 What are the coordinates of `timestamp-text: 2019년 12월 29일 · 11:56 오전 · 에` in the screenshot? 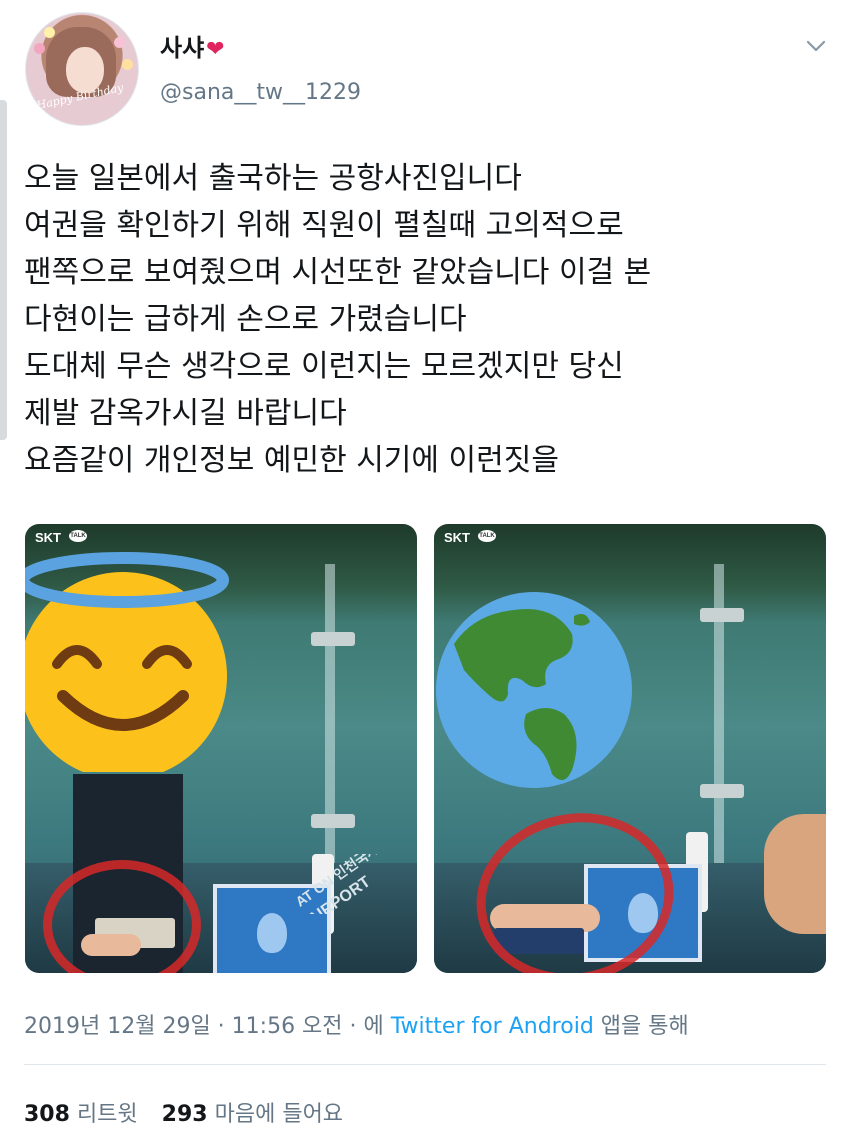 It's located at (207, 1026).